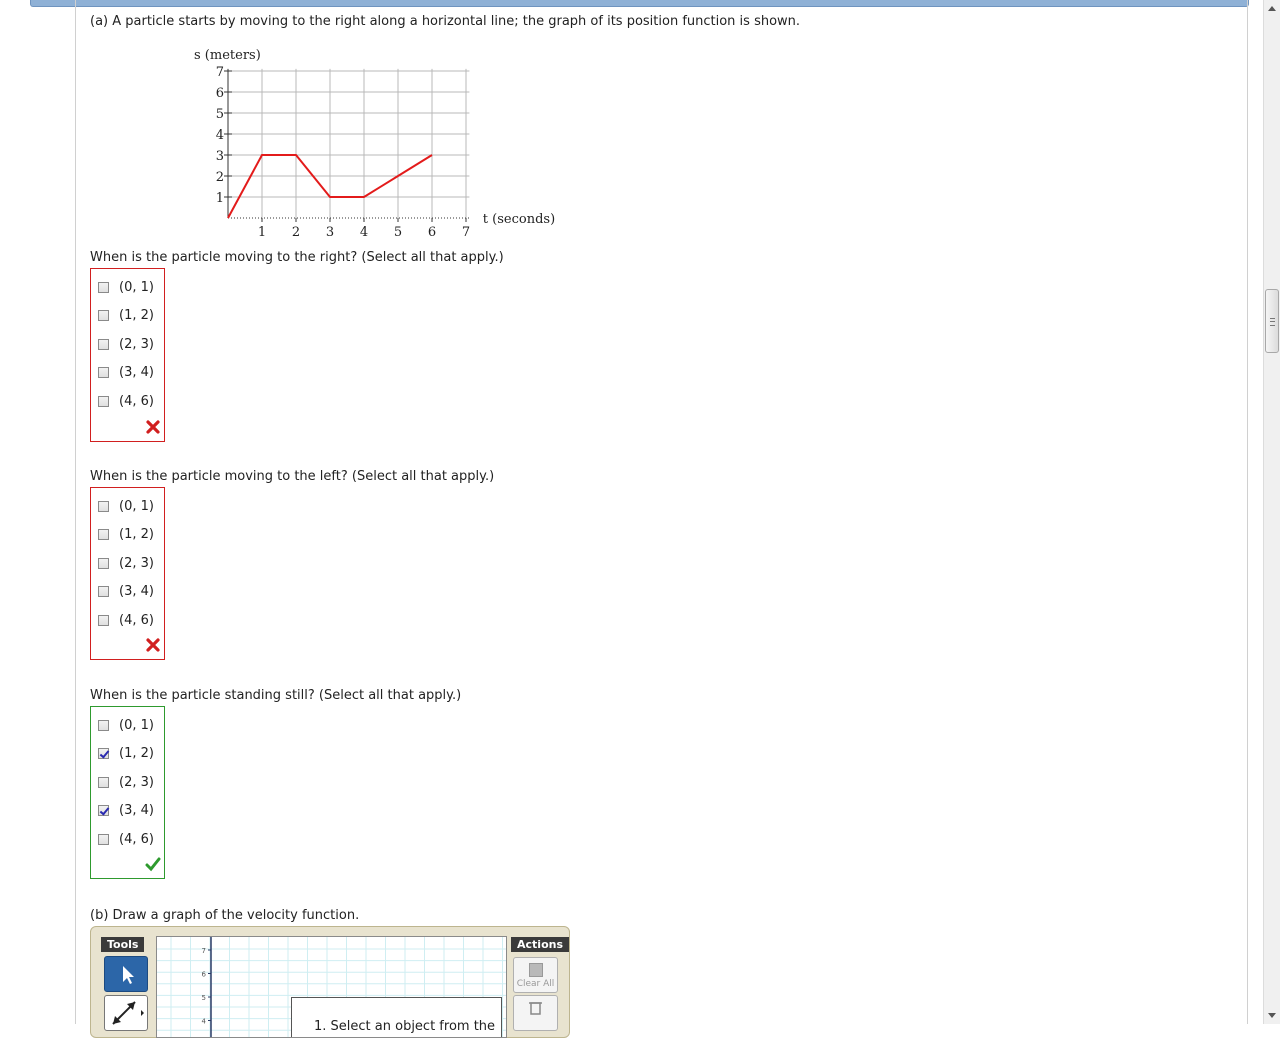  Describe the element at coordinates (153, 864) in the screenshot. I see `correct-check-icon` at that location.